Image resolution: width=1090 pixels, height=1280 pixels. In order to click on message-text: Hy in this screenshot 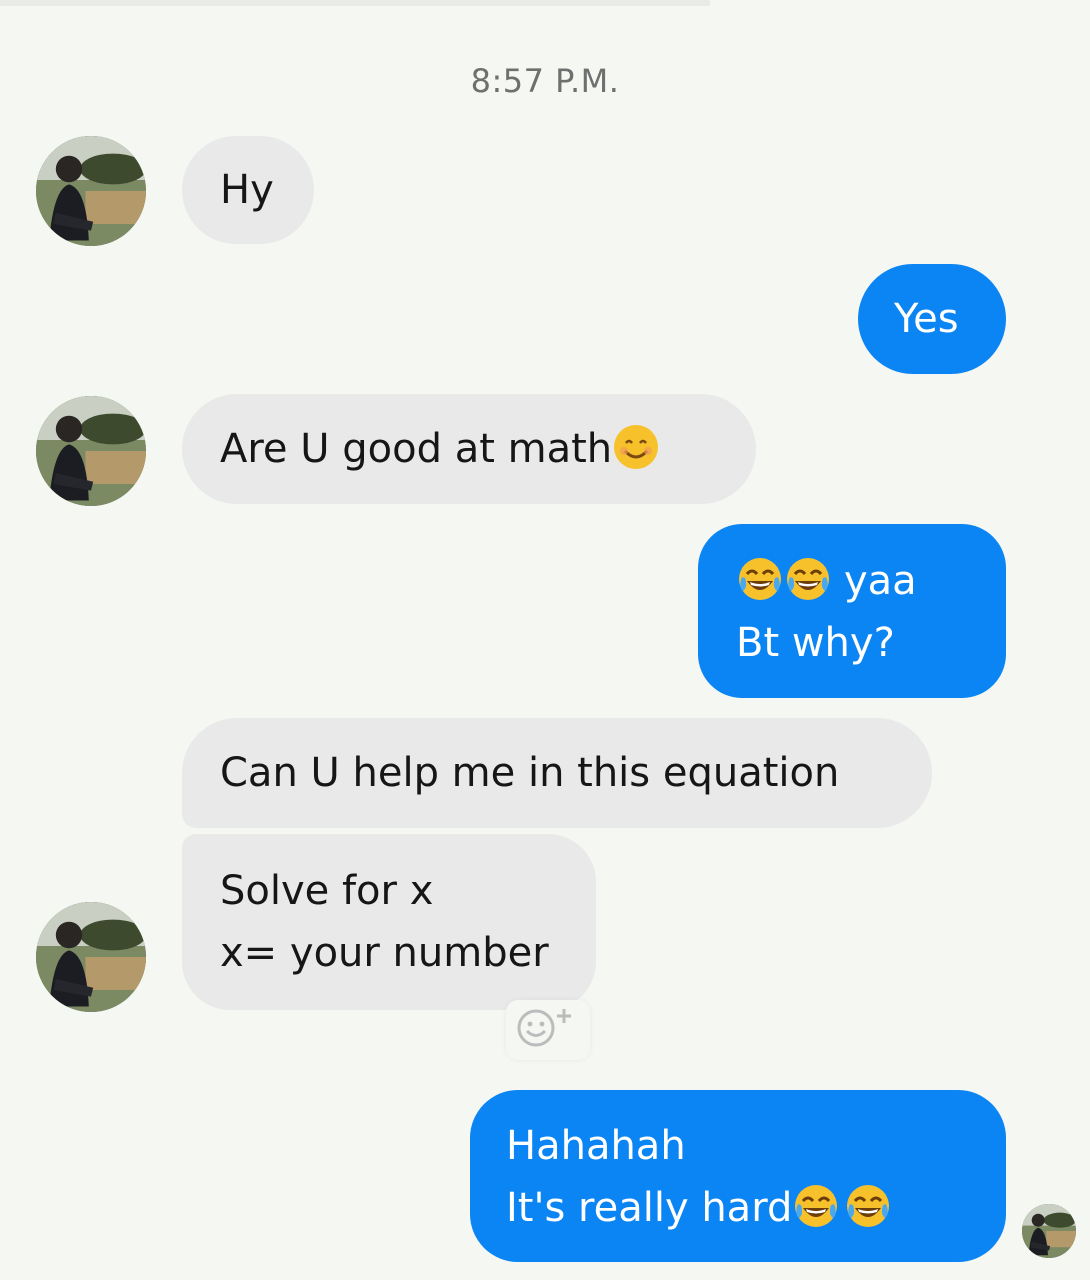, I will do `click(247, 190)`.